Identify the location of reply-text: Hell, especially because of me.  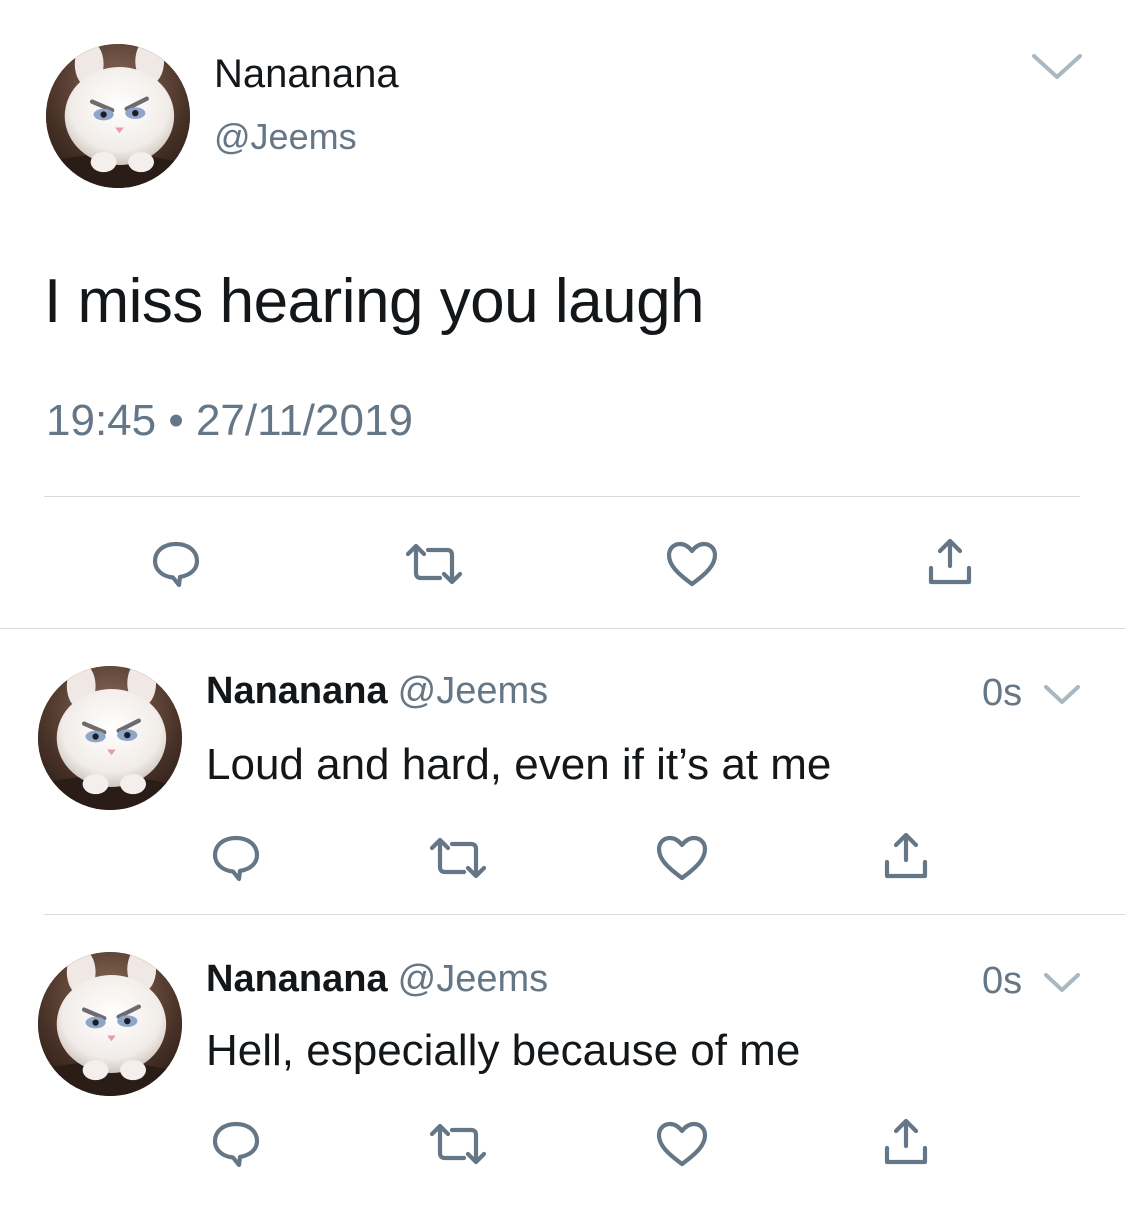
(503, 1050).